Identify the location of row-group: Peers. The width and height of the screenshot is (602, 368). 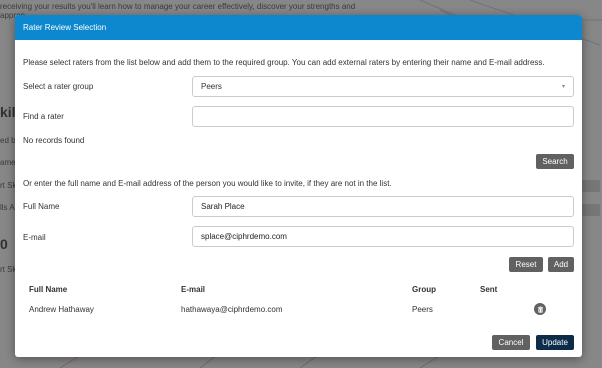
(422, 309).